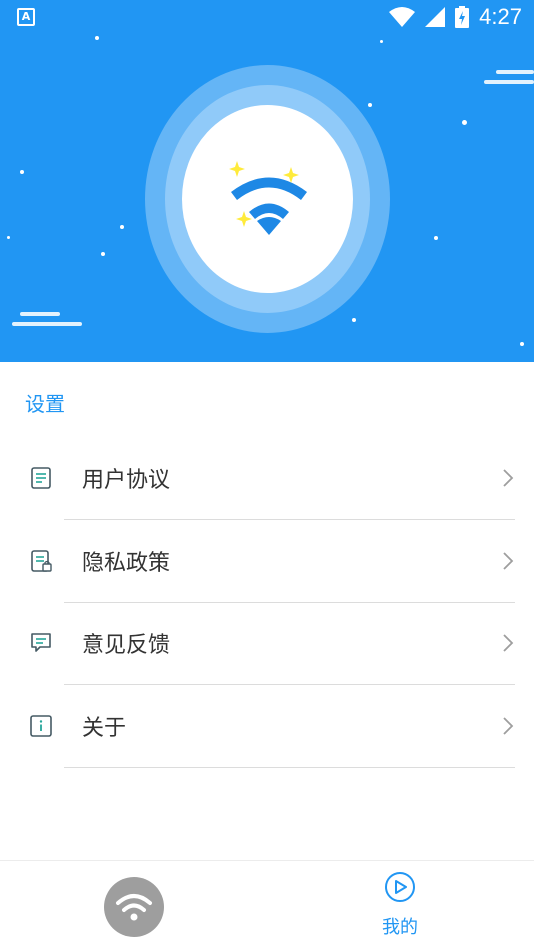 This screenshot has width=534, height=951. What do you see at coordinates (41, 642) in the screenshot?
I see `feedback-icon` at bounding box center [41, 642].